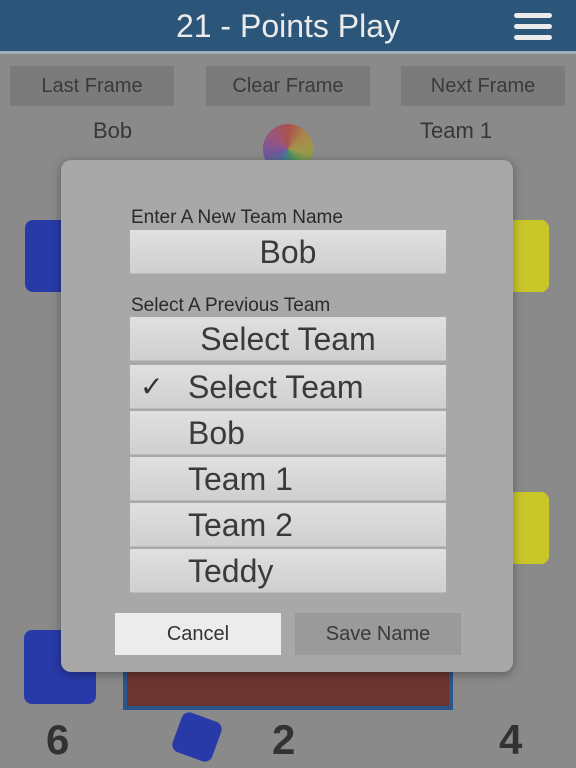  Describe the element at coordinates (198, 634) in the screenshot. I see `cancel-button: Cancel` at that location.